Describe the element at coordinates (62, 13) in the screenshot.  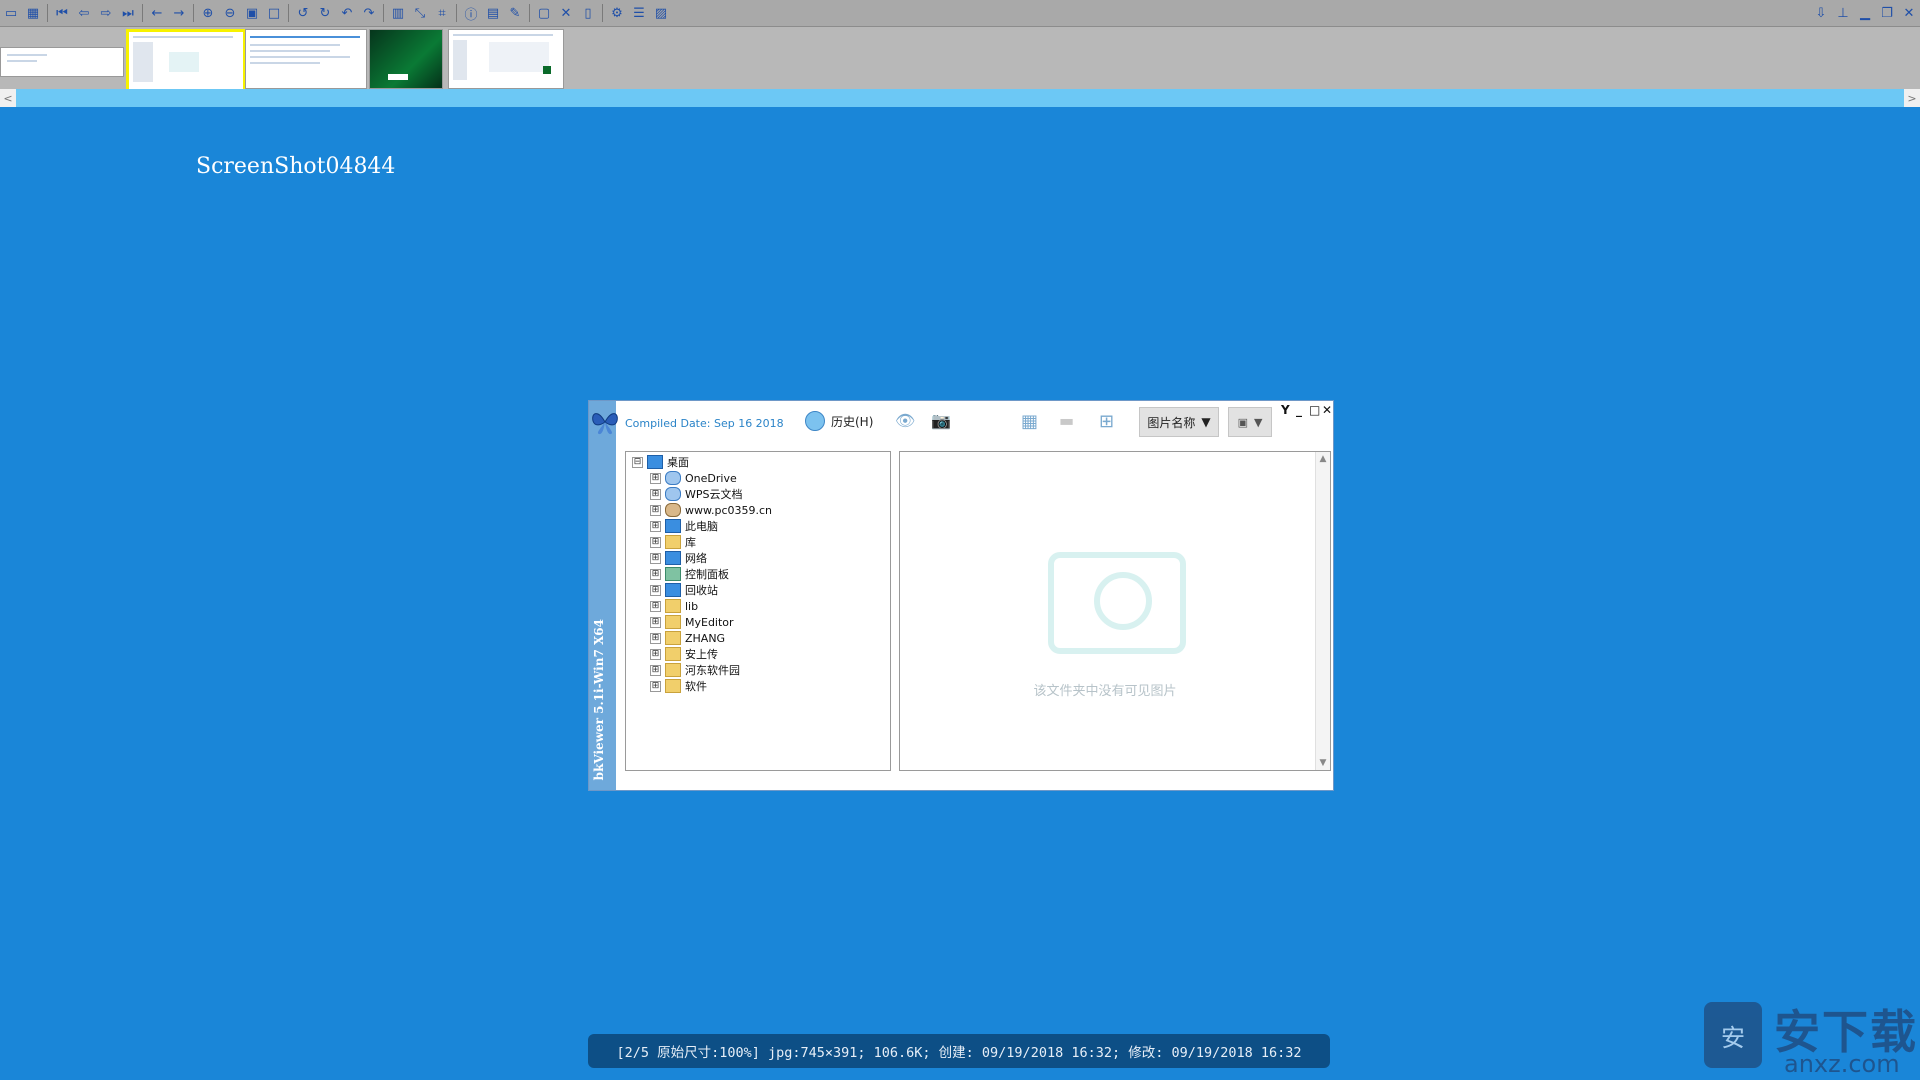
I see `first-icon: ⏮` at that location.